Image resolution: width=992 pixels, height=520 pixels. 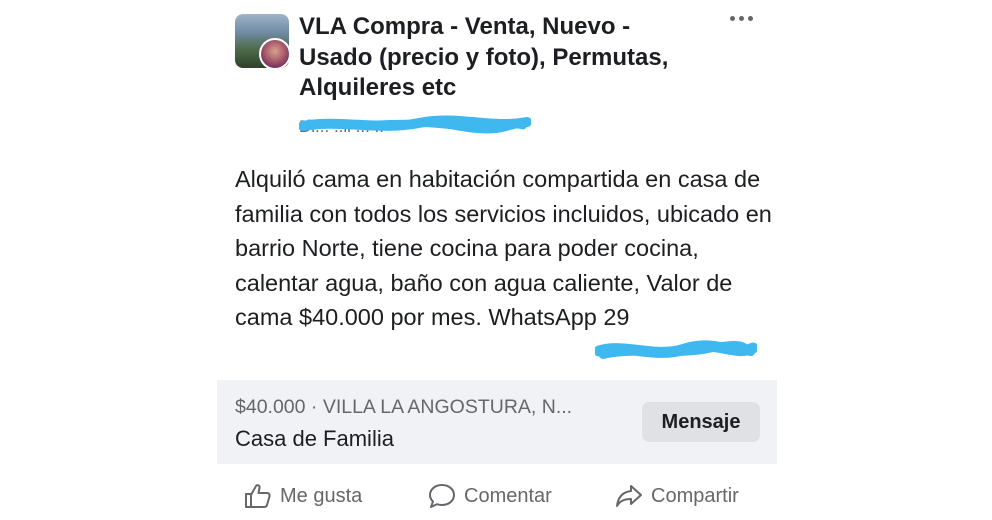 I want to click on like-icon, so click(x=258, y=496).